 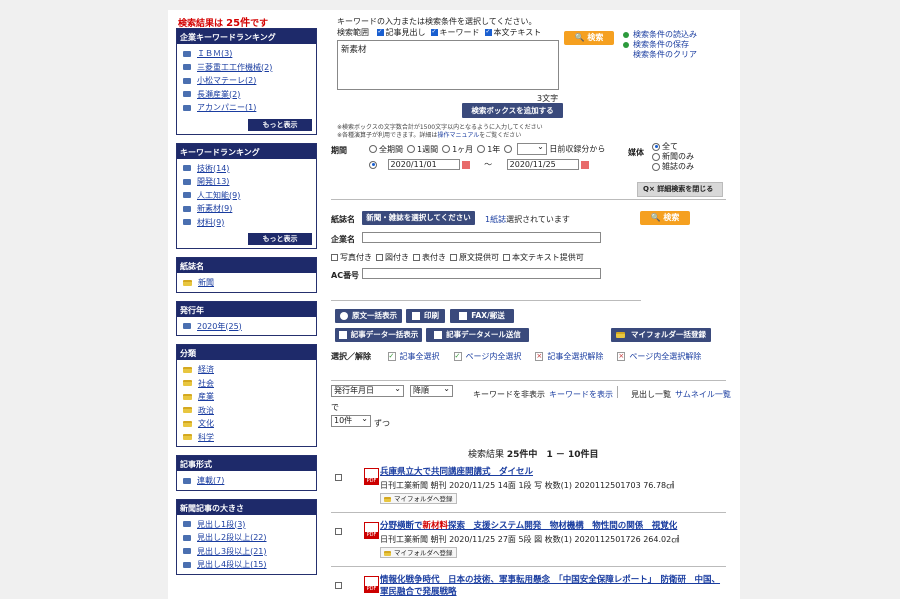 What do you see at coordinates (226, 107) in the screenshot?
I see `facet-link: アカンパニー(1)` at bounding box center [226, 107].